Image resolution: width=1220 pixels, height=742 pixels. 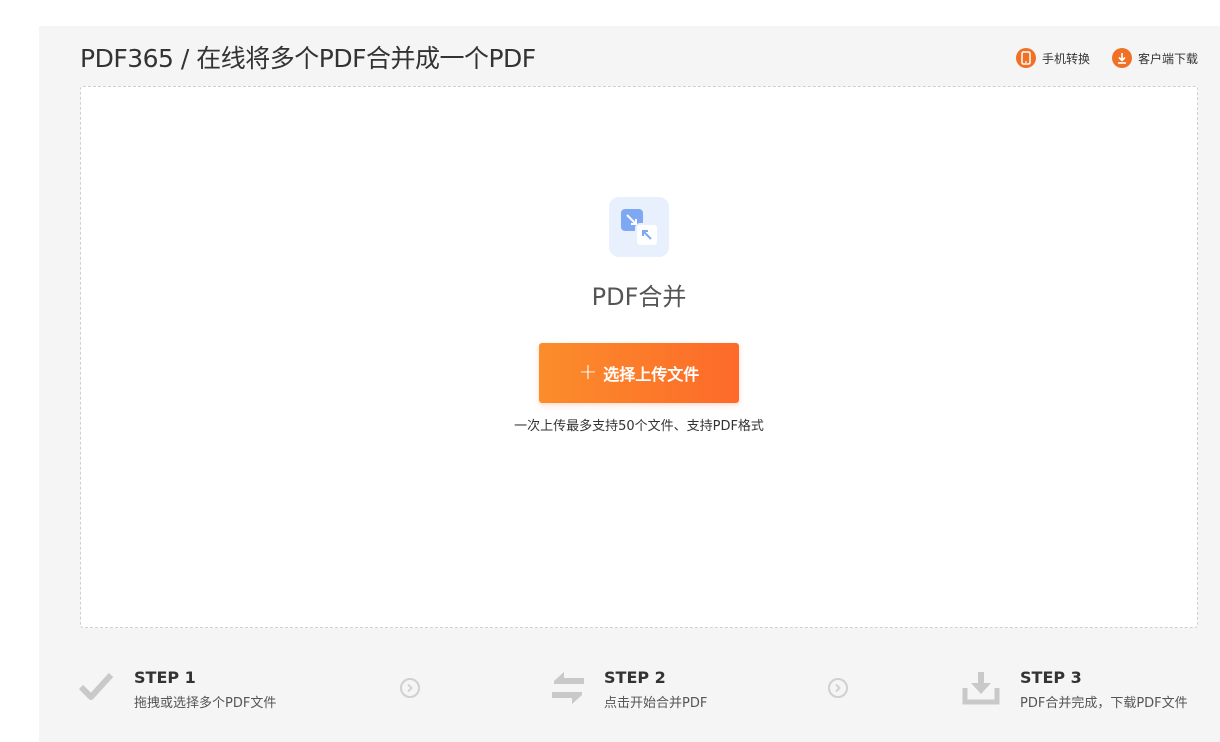 What do you see at coordinates (588, 372) in the screenshot?
I see `plus-icon: +` at bounding box center [588, 372].